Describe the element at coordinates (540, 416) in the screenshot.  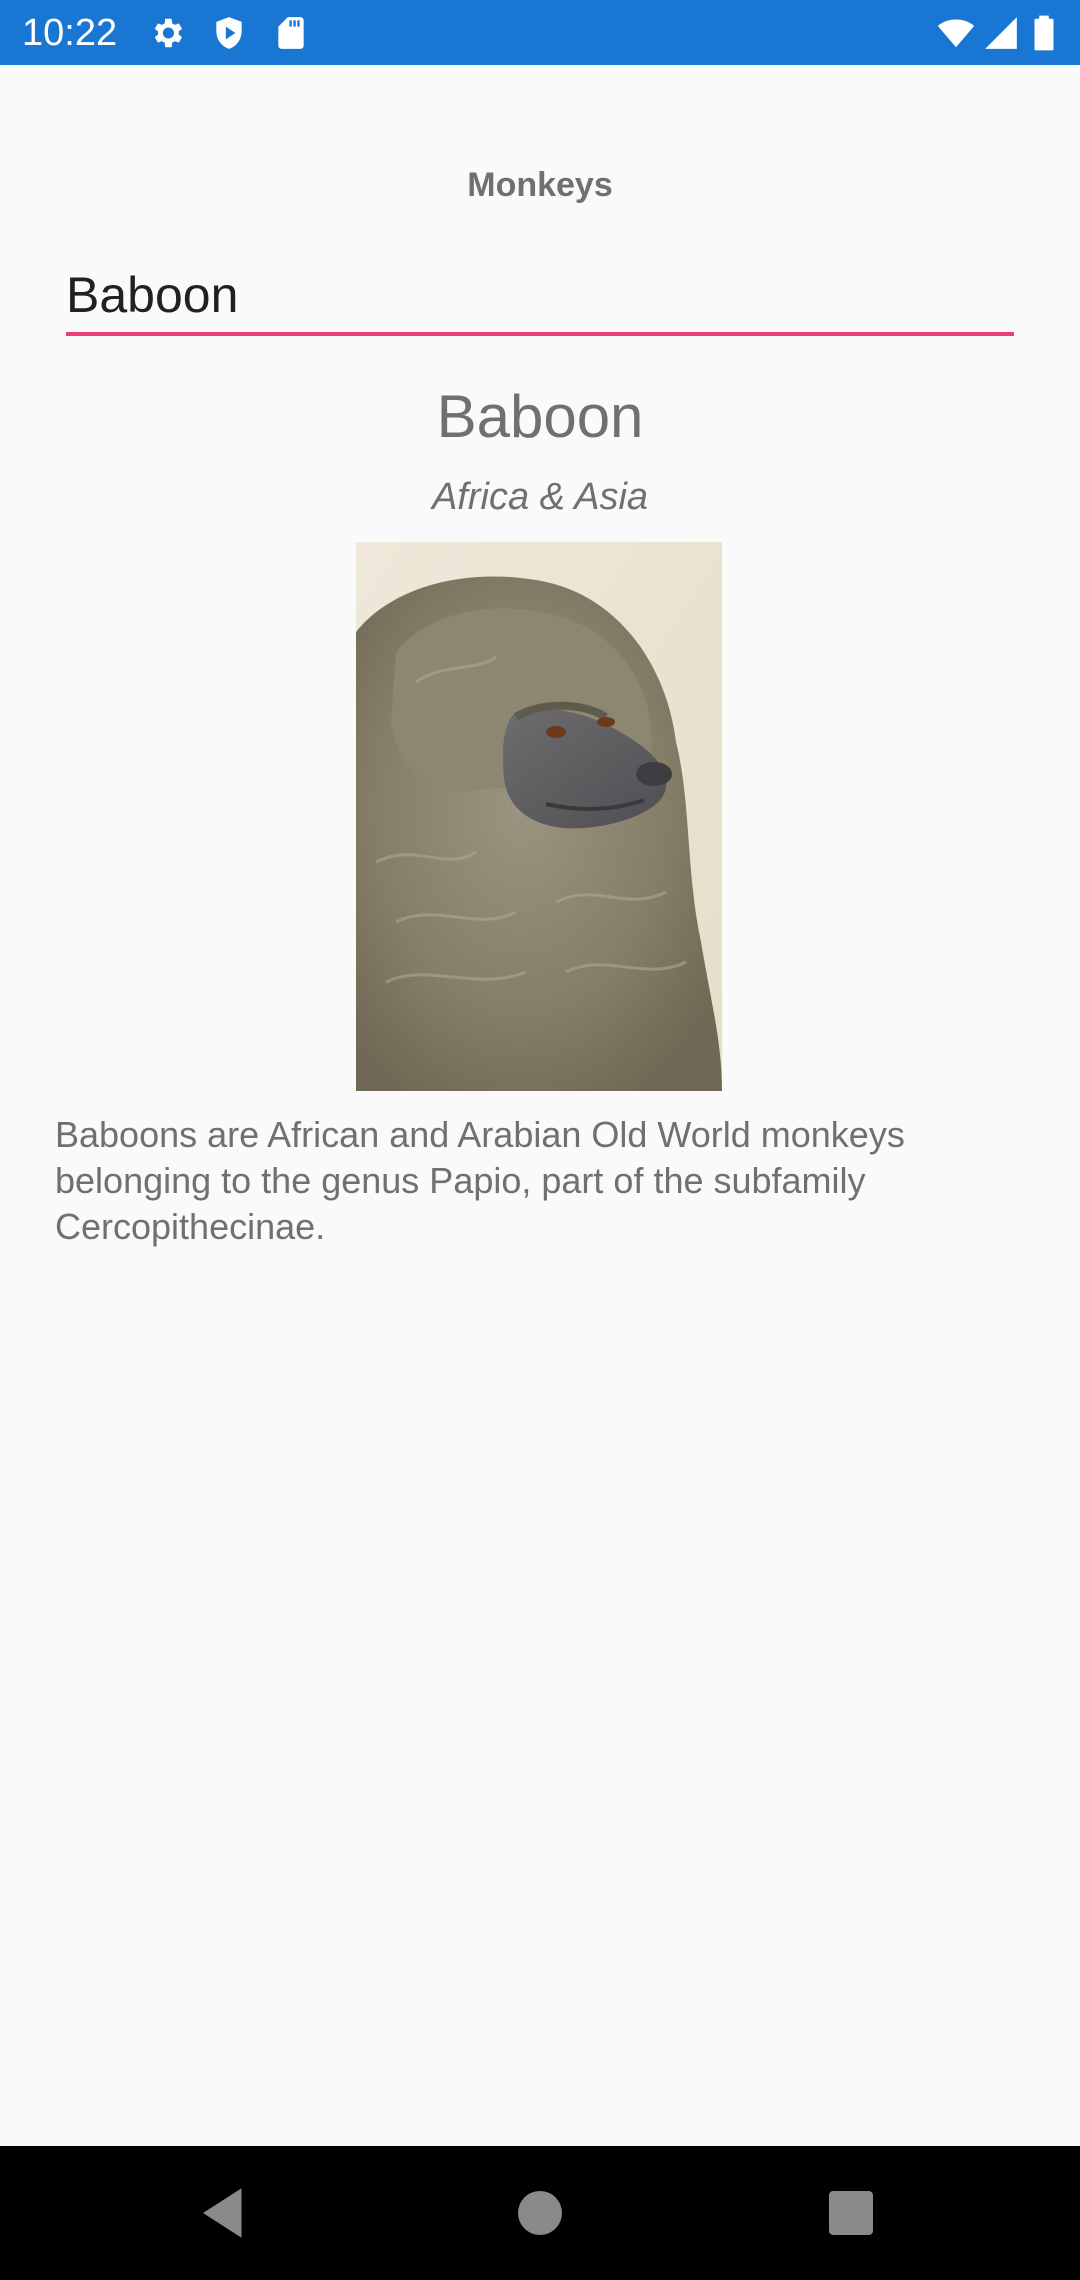
I see `monkey-name: Baboon` at that location.